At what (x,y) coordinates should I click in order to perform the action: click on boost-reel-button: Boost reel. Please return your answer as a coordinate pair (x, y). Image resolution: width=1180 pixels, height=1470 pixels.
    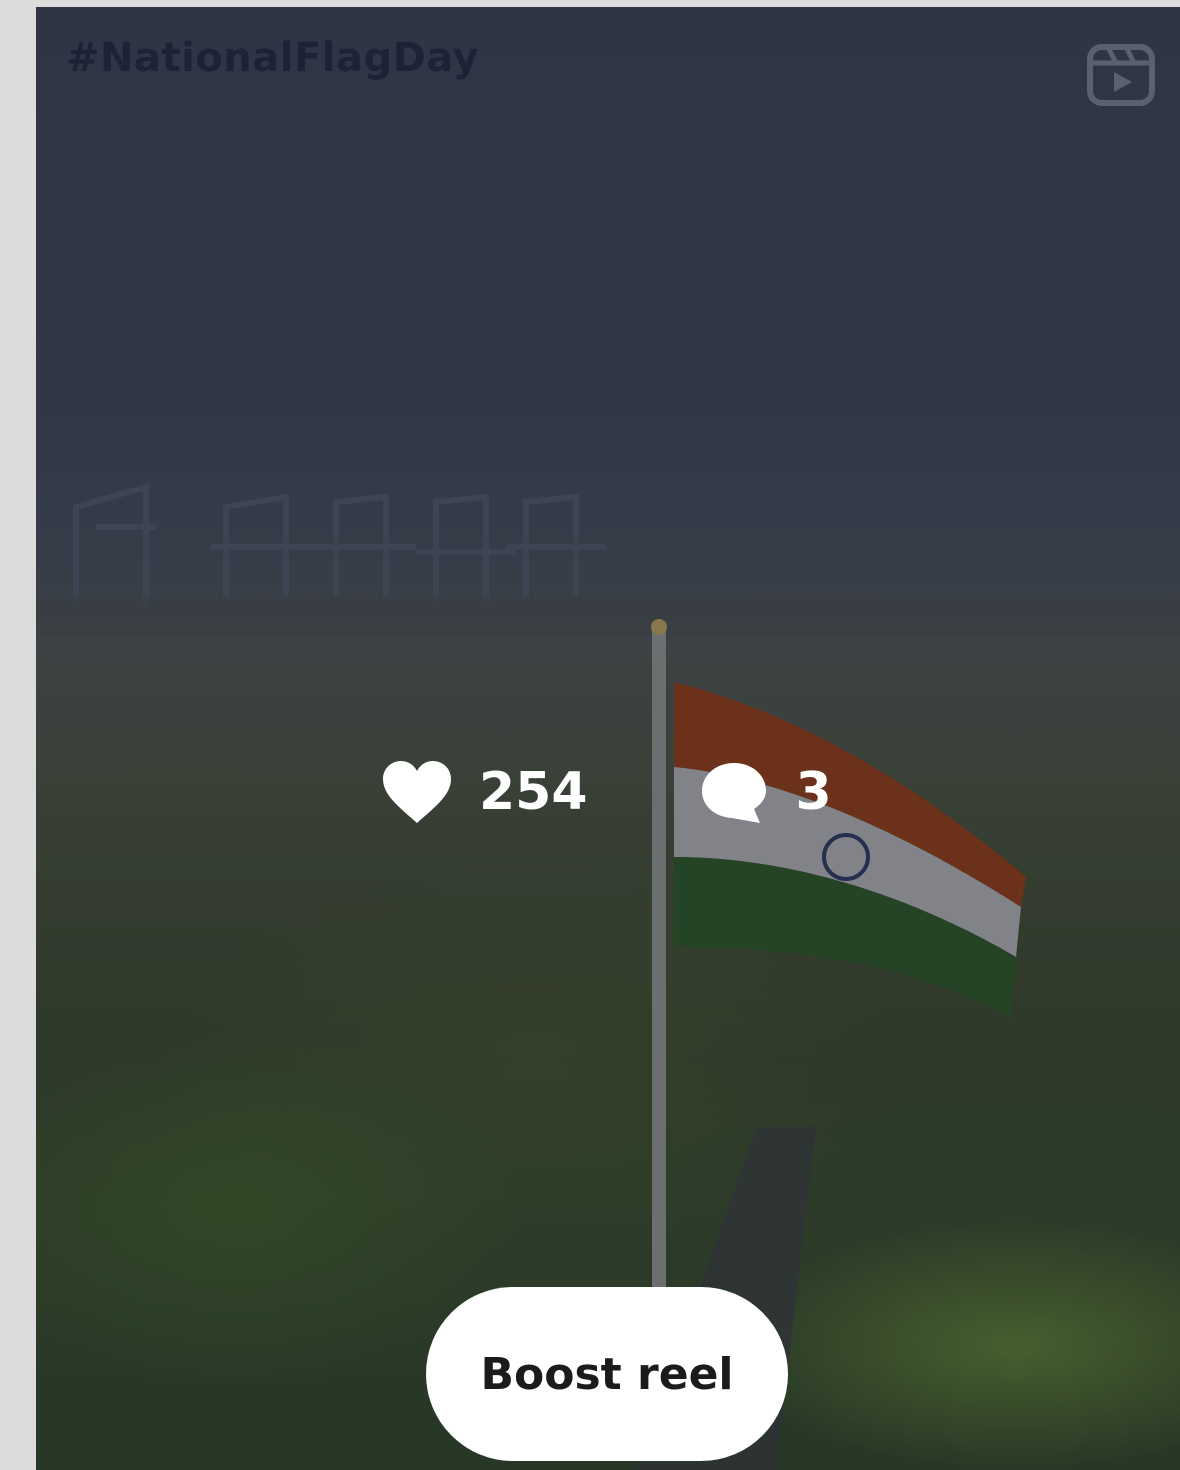
    Looking at the image, I should click on (607, 1374).